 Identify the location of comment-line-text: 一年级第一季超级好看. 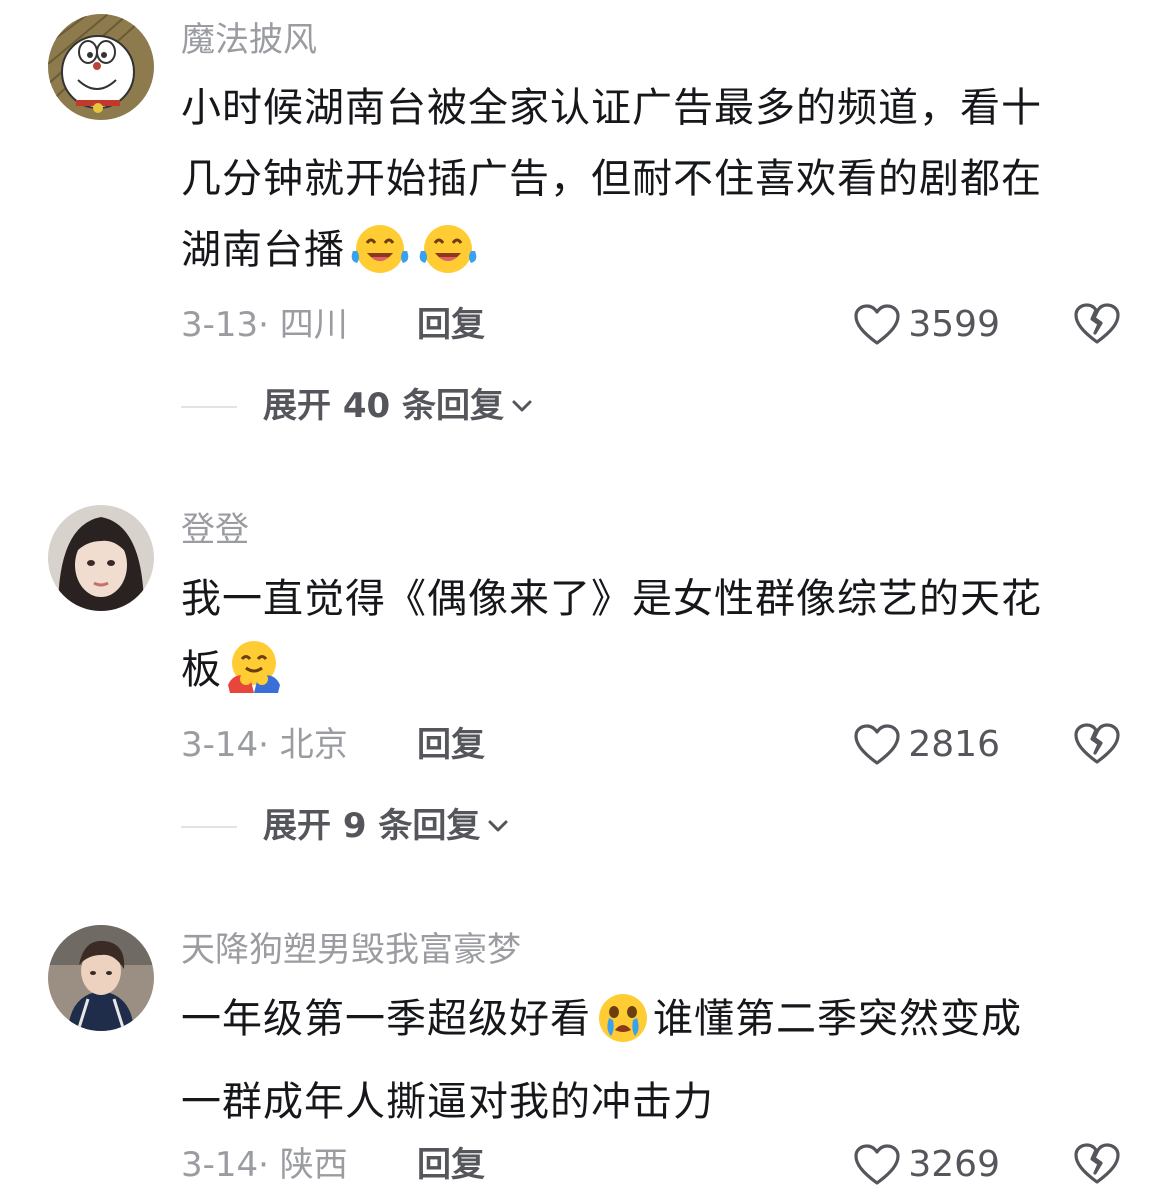
(386, 1019).